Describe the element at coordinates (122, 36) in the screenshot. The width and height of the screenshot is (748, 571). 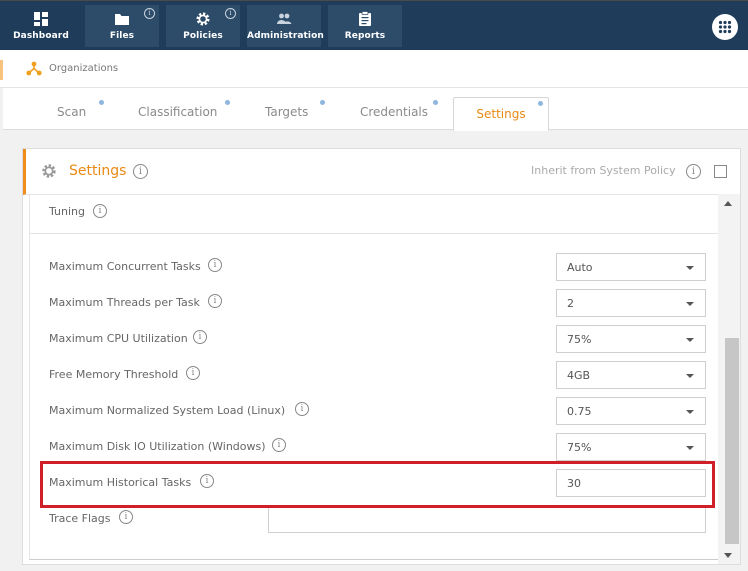
I see `nav-label: Files` at that location.